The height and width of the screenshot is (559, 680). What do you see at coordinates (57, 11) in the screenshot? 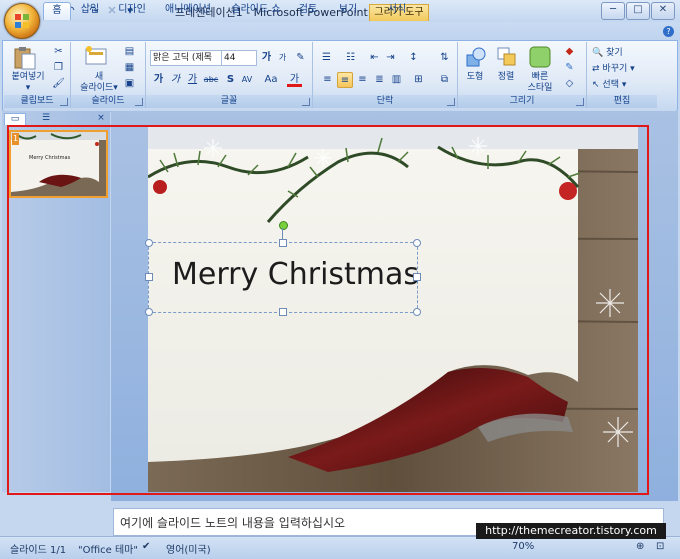
I see `tab-home: 홈` at bounding box center [57, 11].